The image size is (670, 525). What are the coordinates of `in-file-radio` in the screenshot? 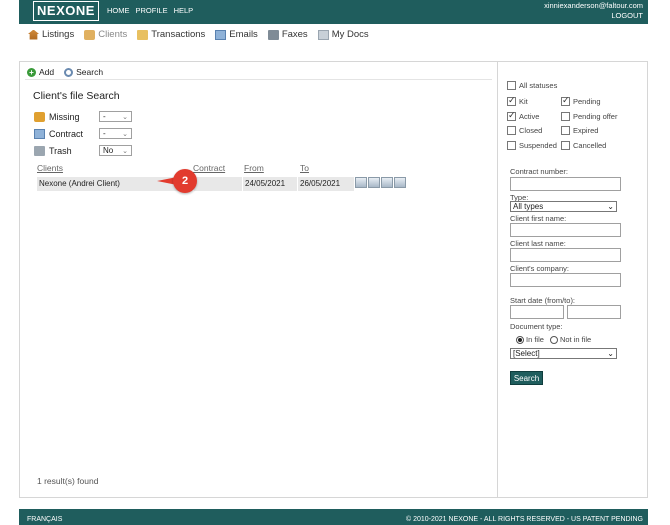 It's located at (520, 340).